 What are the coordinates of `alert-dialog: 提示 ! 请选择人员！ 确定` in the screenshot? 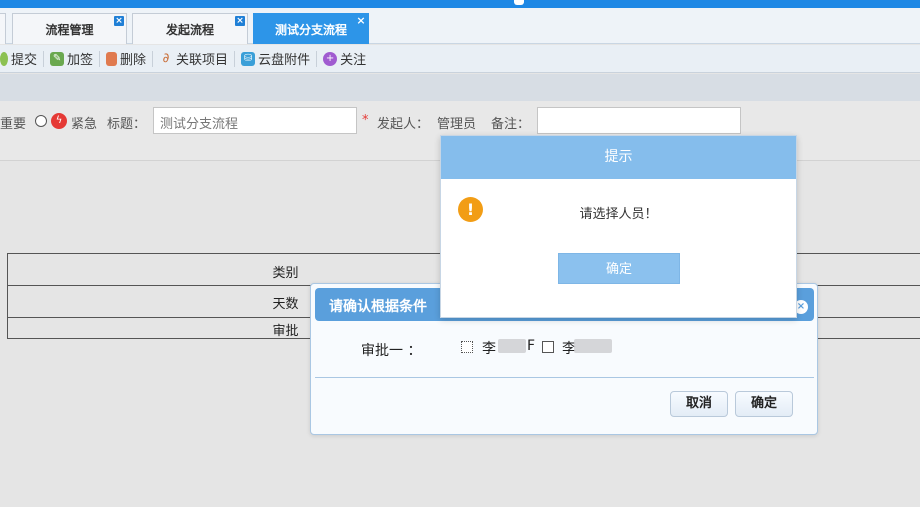 It's located at (618, 226).